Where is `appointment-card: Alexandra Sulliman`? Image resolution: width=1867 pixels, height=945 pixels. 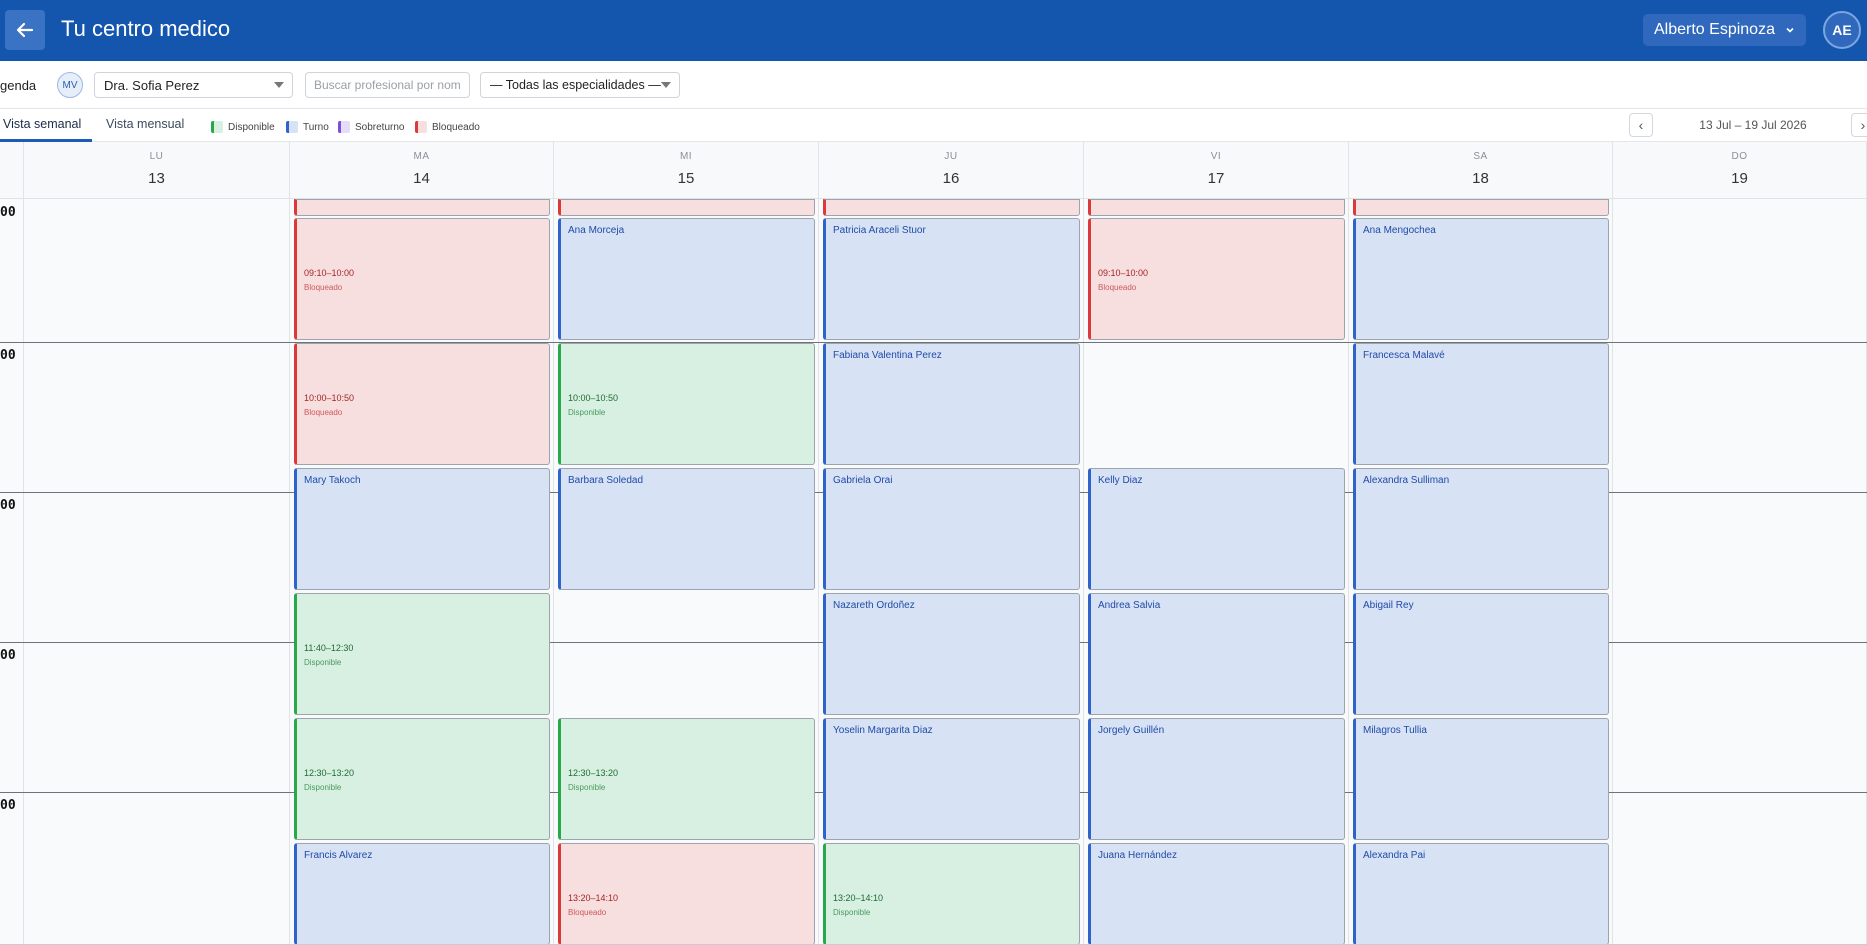
appointment-card: Alexandra Sulliman is located at coordinates (1481, 529).